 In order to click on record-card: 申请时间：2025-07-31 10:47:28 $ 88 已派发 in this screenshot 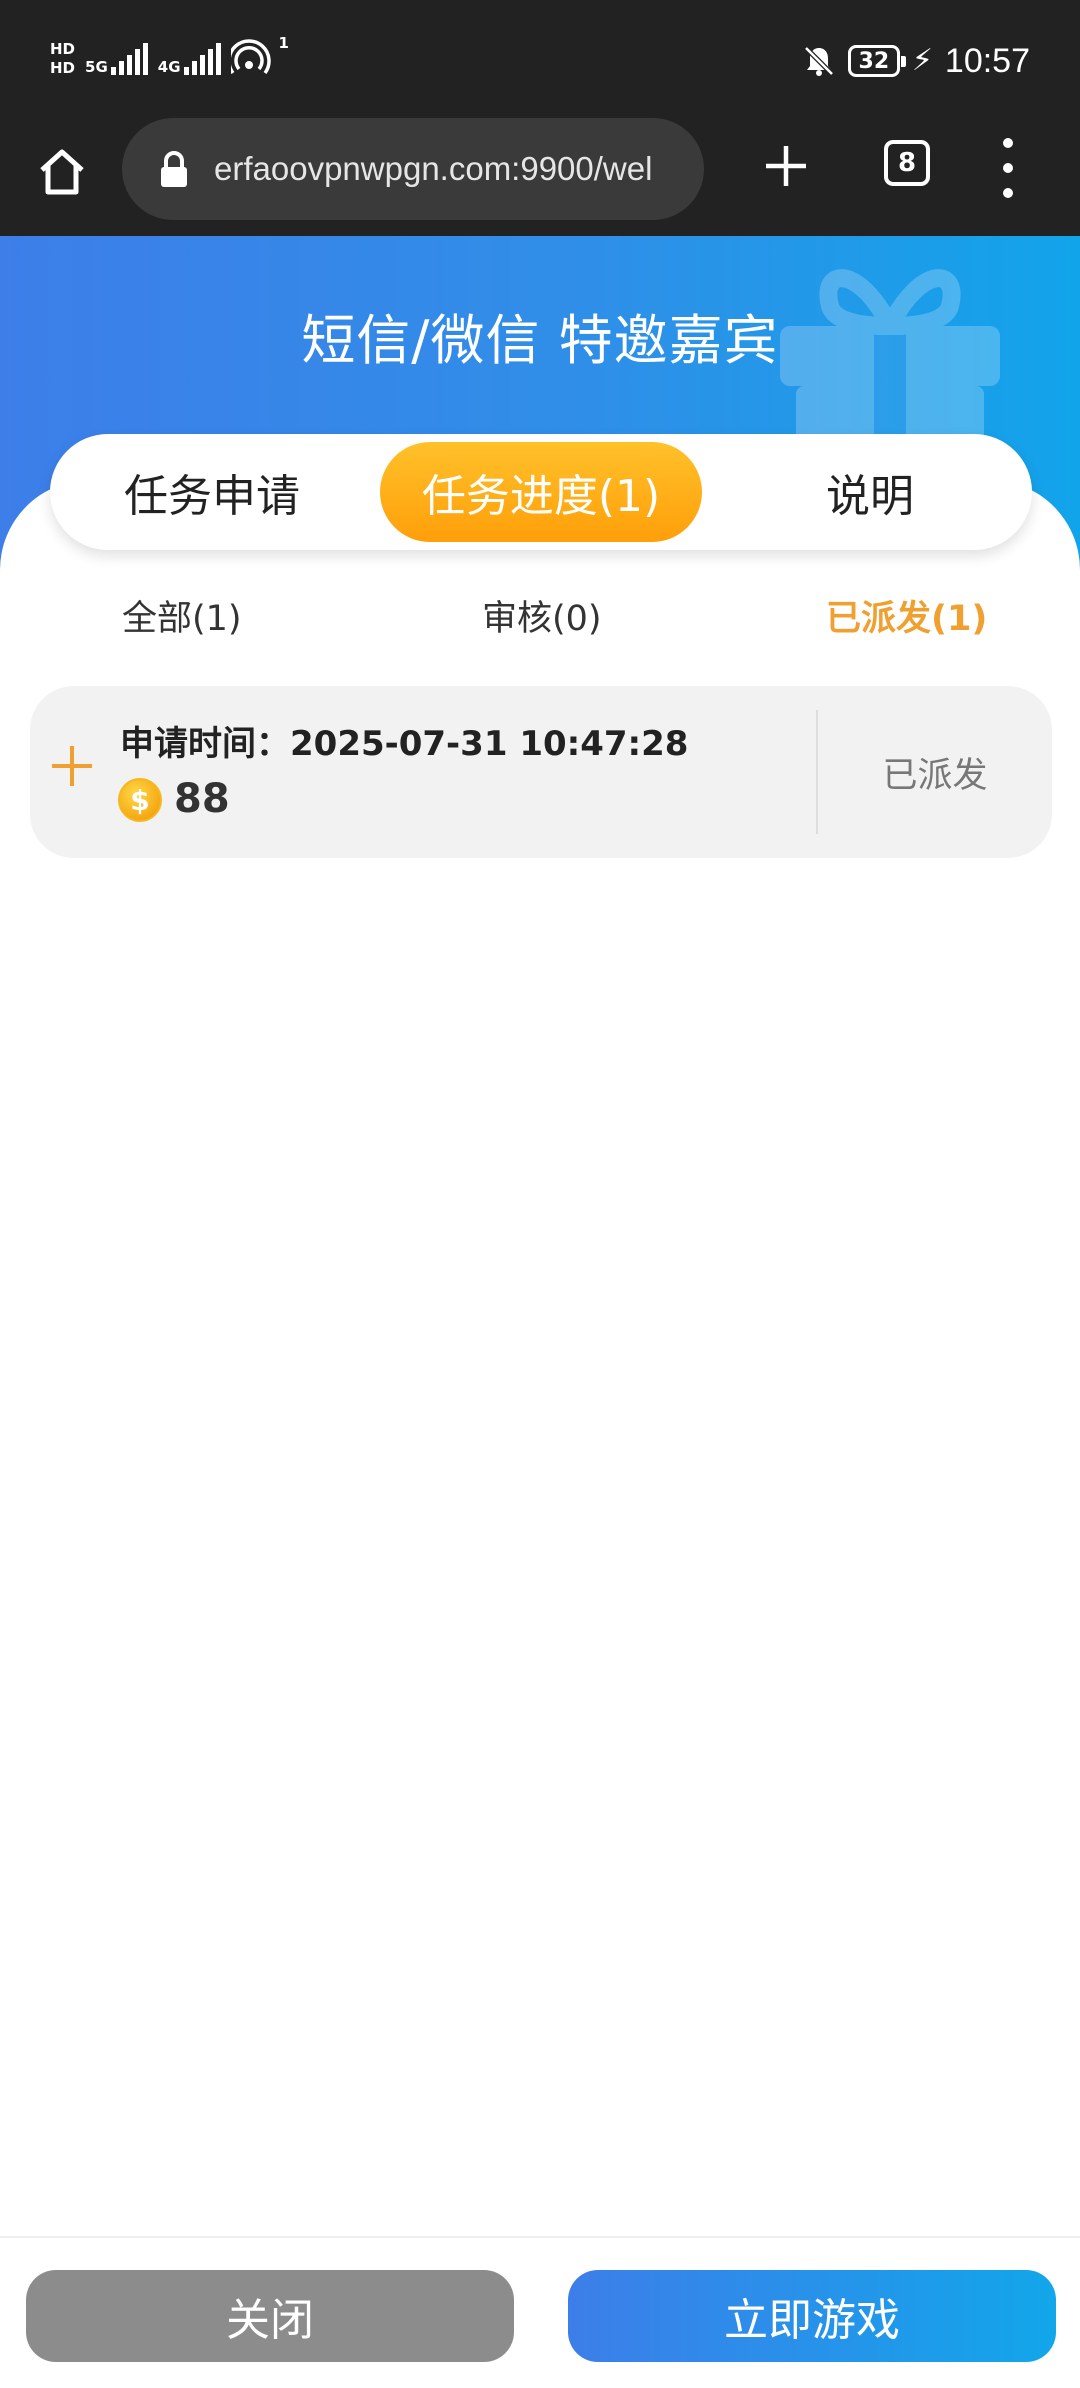, I will do `click(541, 772)`.